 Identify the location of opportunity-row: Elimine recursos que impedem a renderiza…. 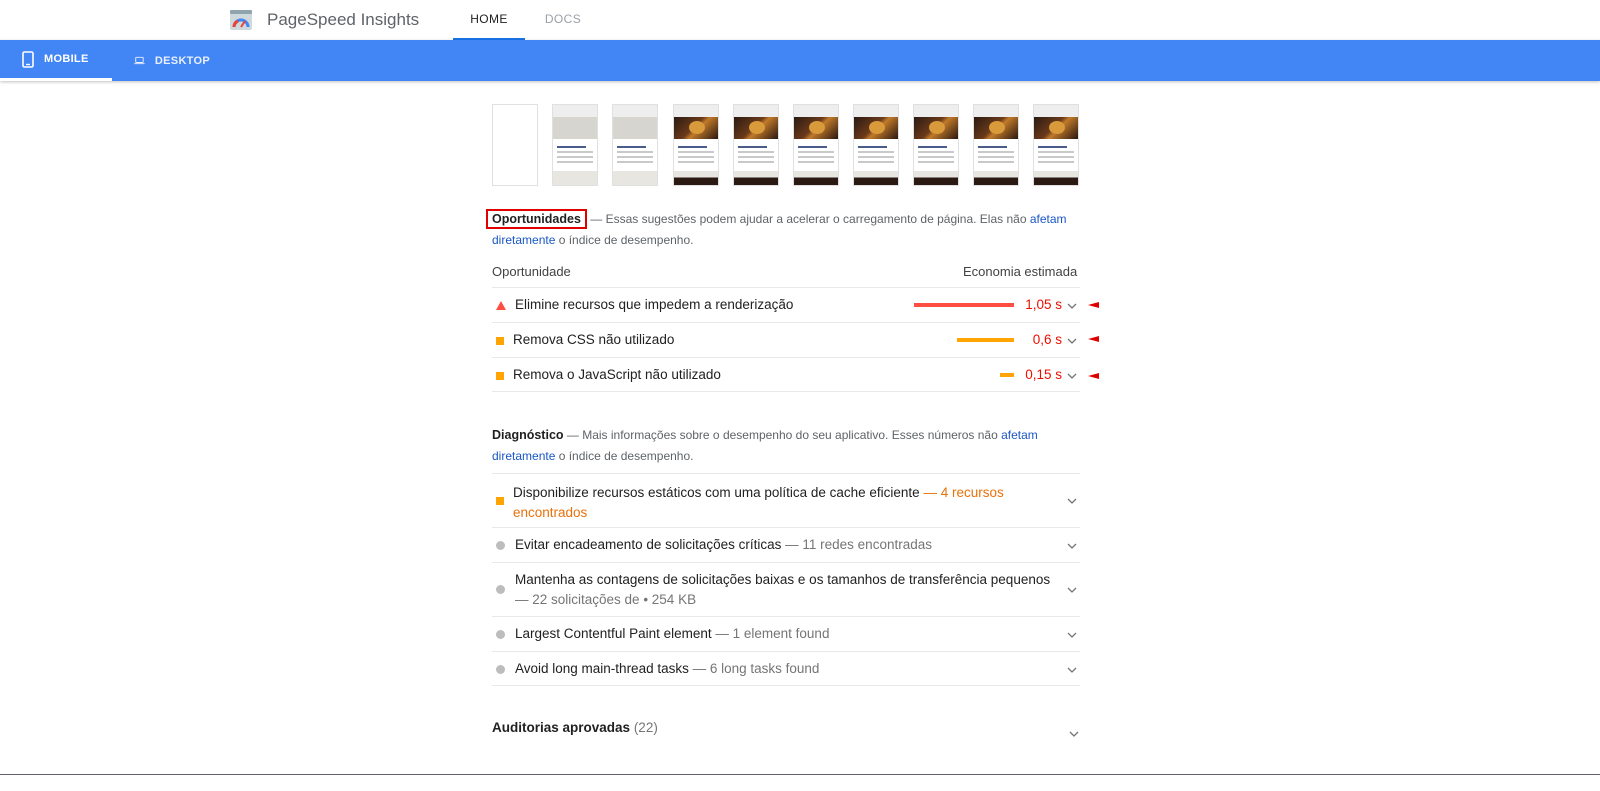
(786, 304).